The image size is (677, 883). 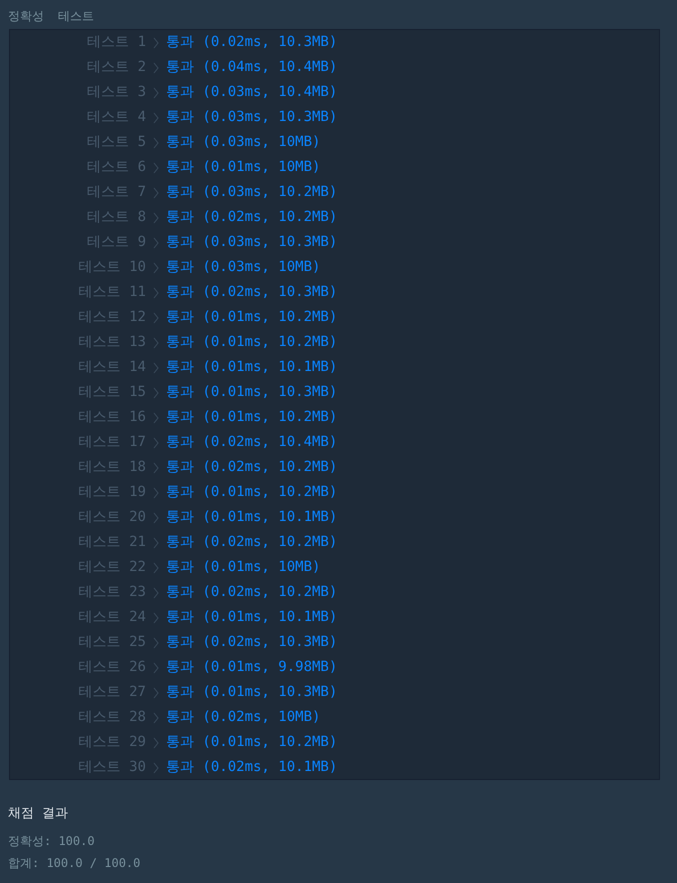 I want to click on test-result: 통과 (0.02ms, 10.4MB), so click(x=252, y=442).